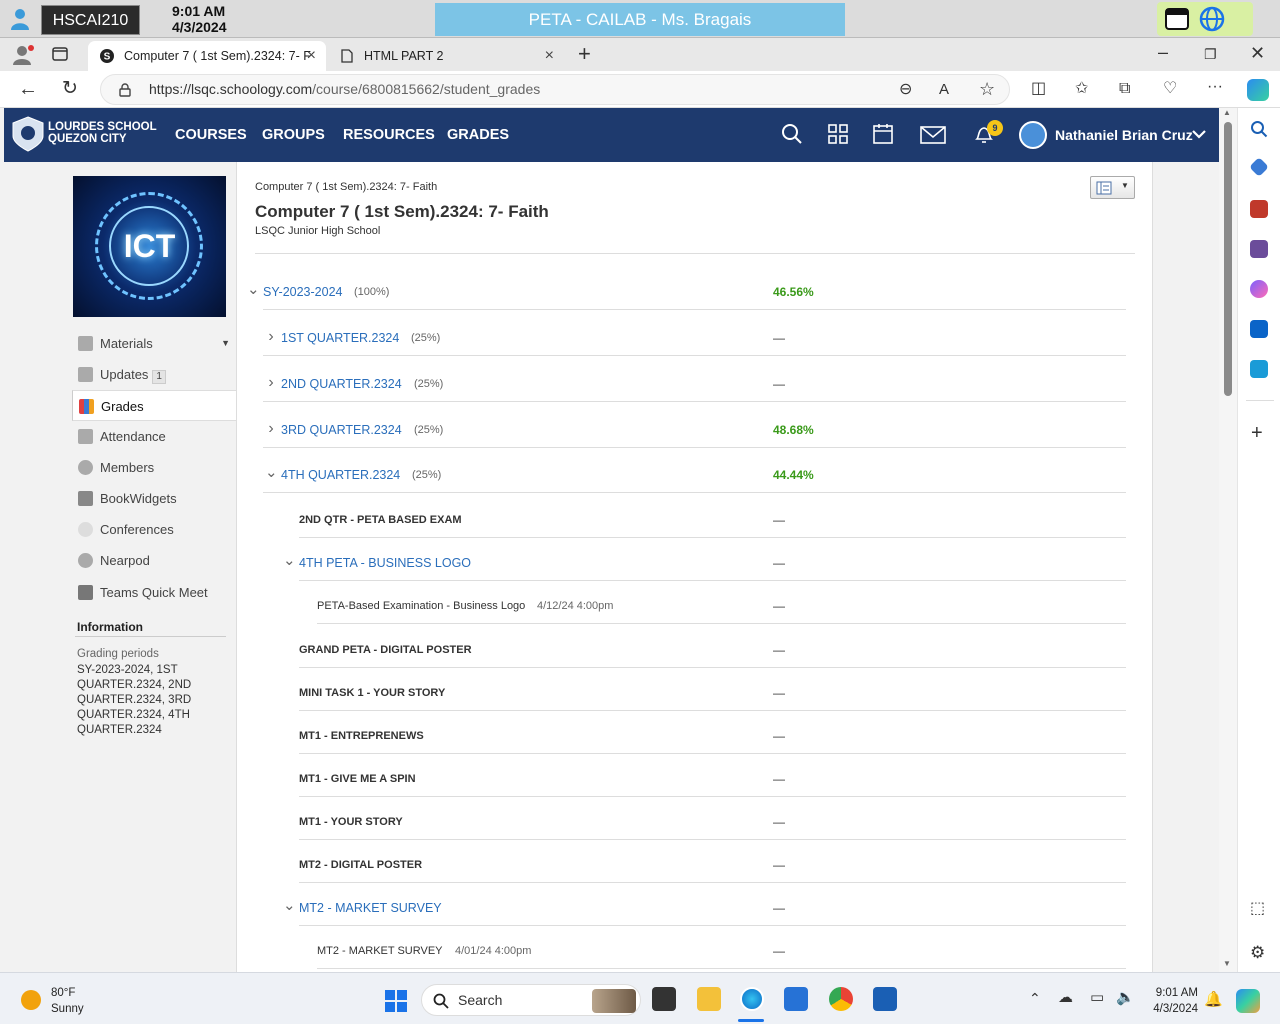  I want to click on new-tab-icon: +, so click(584, 54).